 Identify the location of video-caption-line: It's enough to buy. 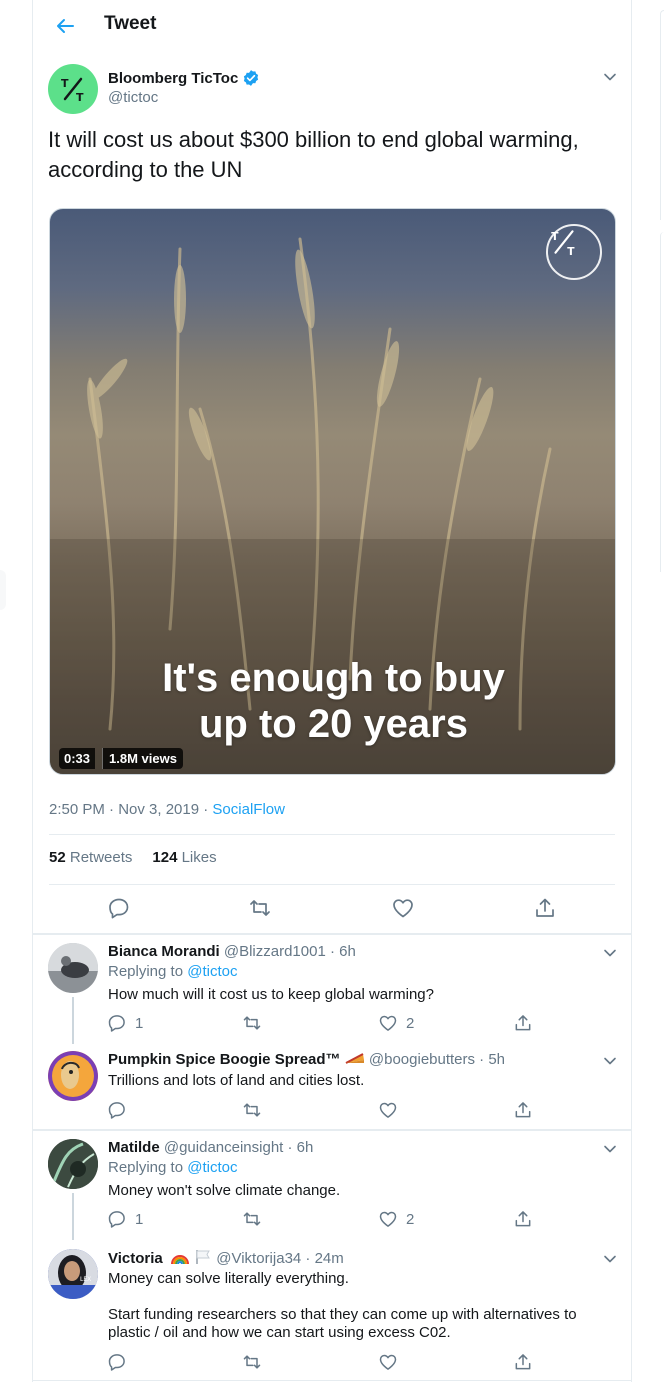
(333, 678).